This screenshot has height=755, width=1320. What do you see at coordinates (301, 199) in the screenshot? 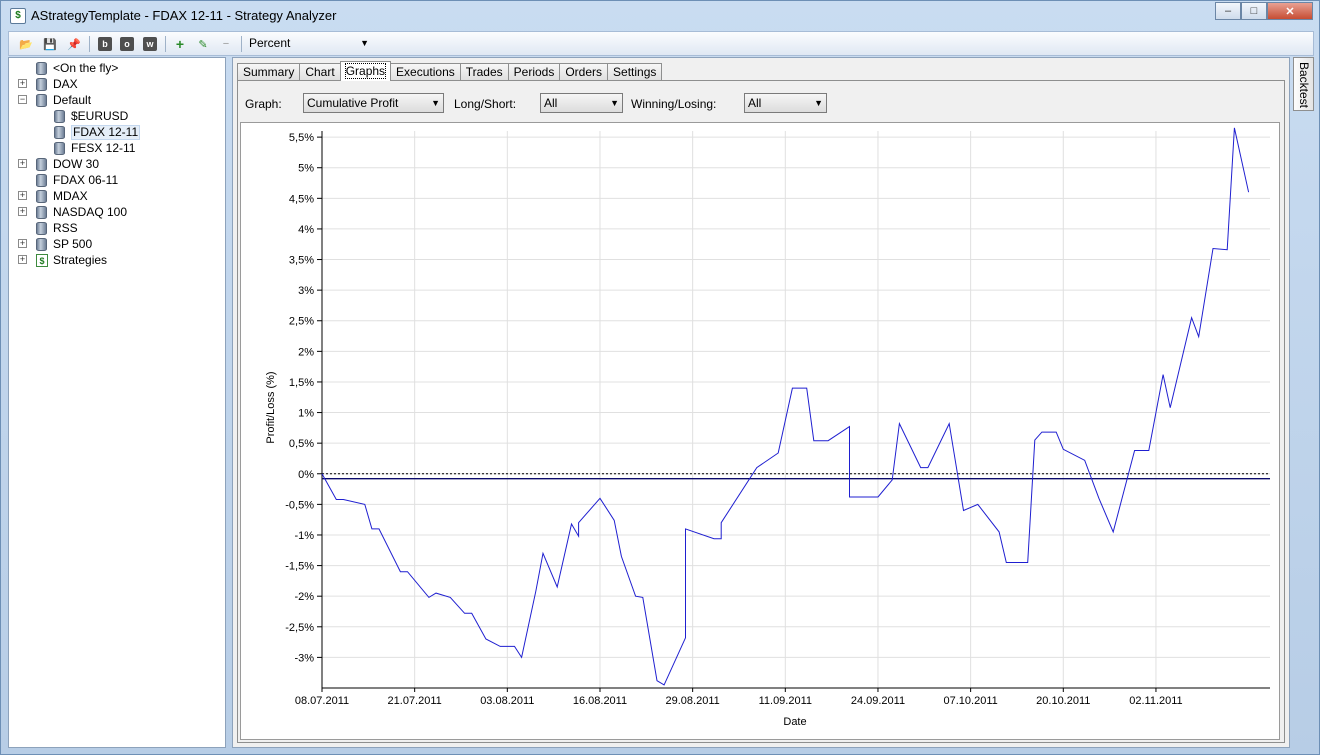
I see `y-tick-label: 4,5%` at bounding box center [301, 199].